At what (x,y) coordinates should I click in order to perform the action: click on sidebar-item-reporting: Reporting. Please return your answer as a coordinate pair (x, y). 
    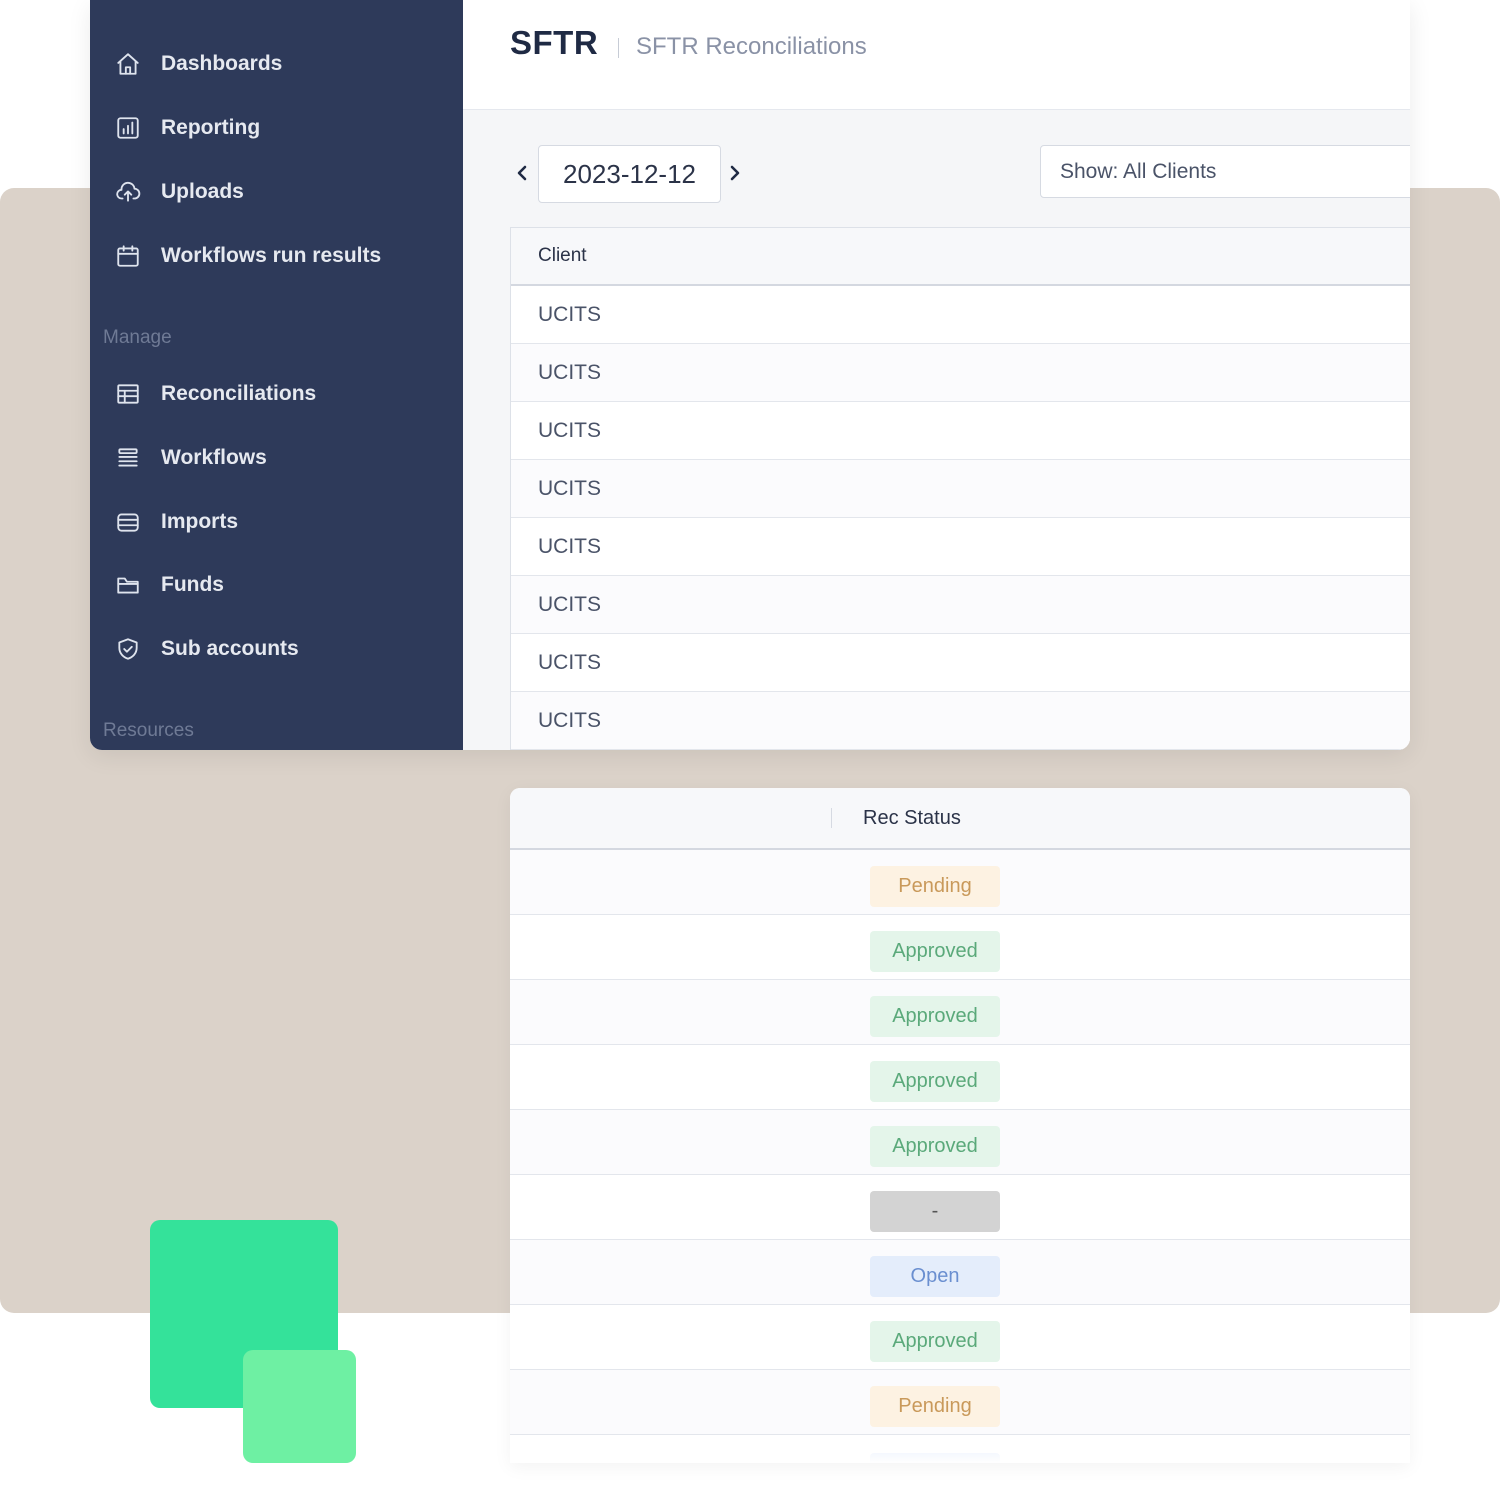
    Looking at the image, I should click on (187, 128).